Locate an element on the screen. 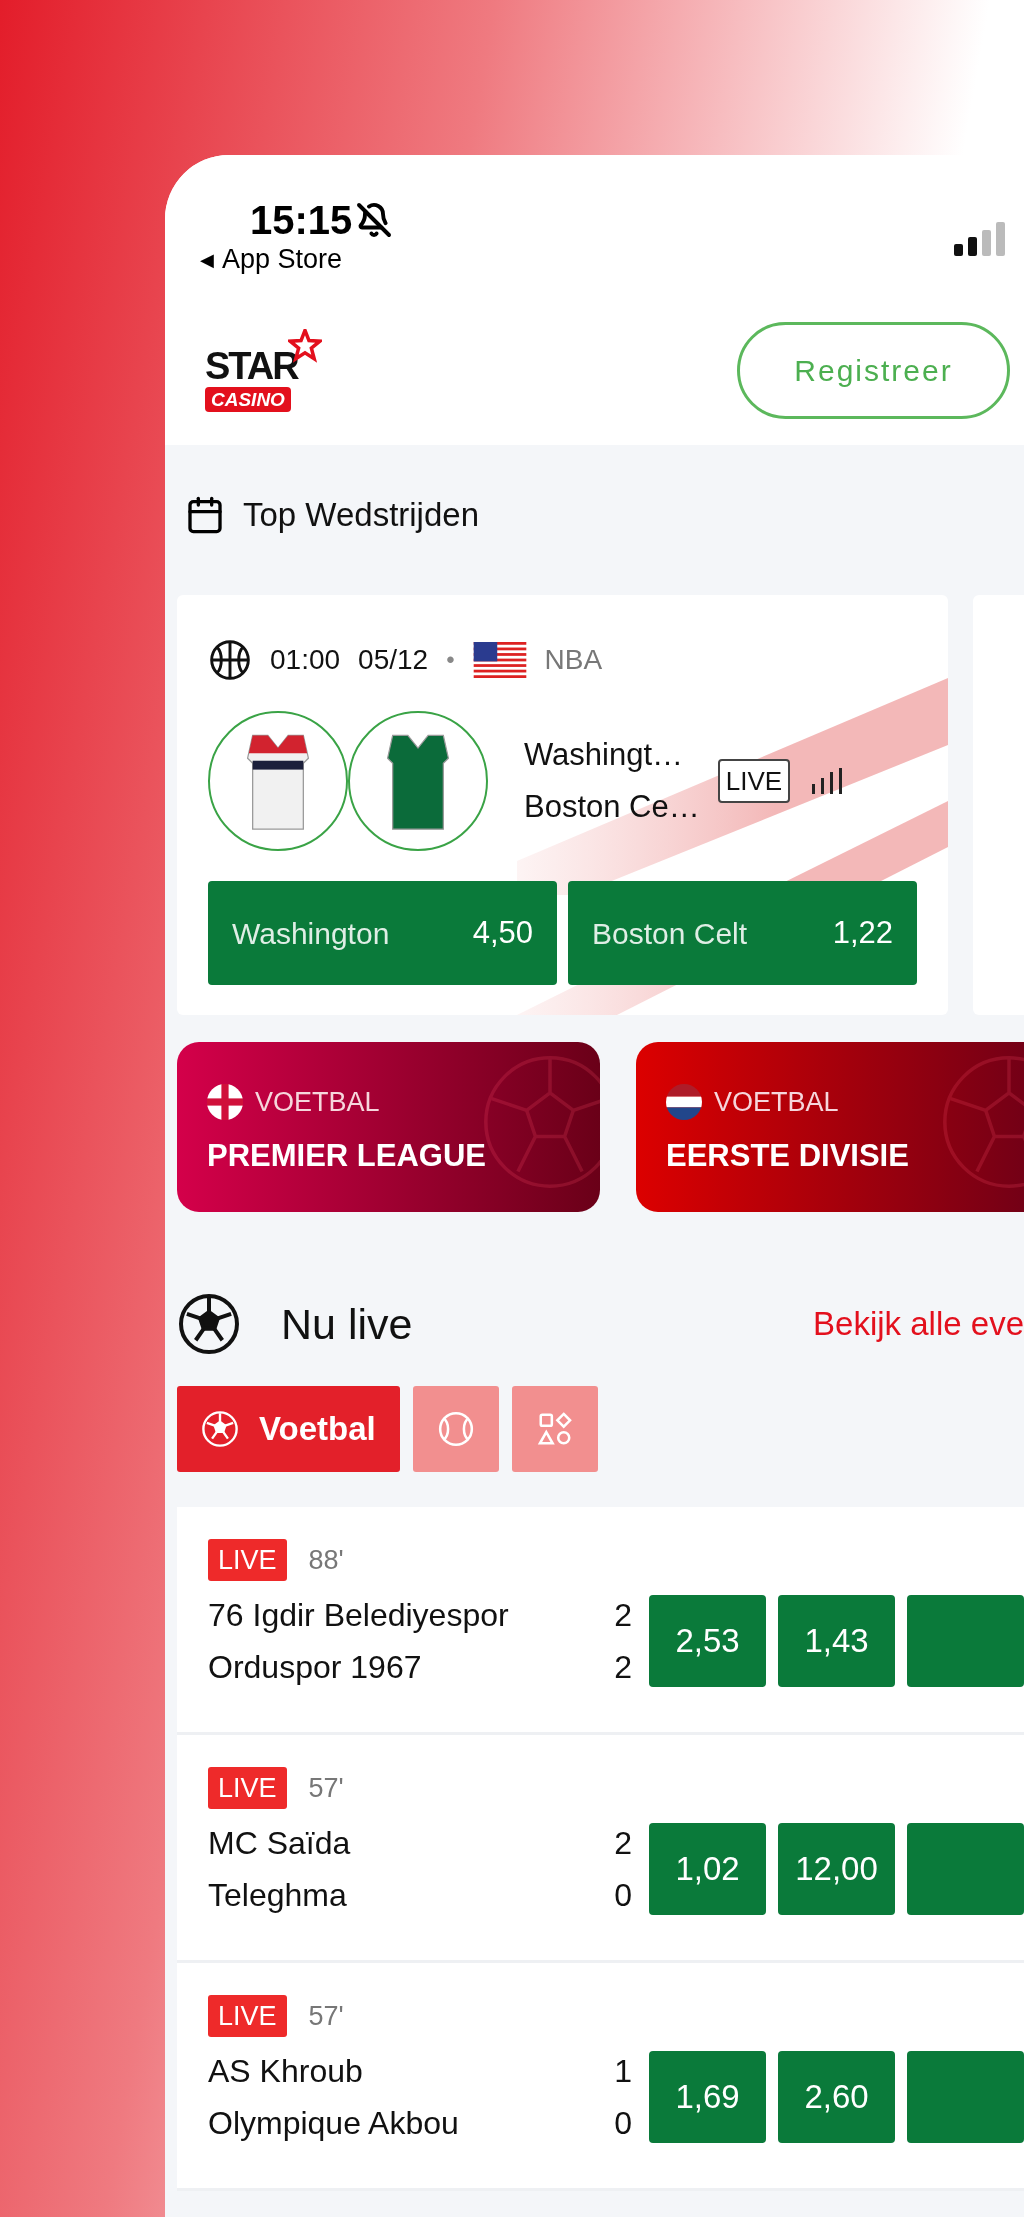 The width and height of the screenshot is (1024, 2217). league-name: NBA is located at coordinates (573, 660).